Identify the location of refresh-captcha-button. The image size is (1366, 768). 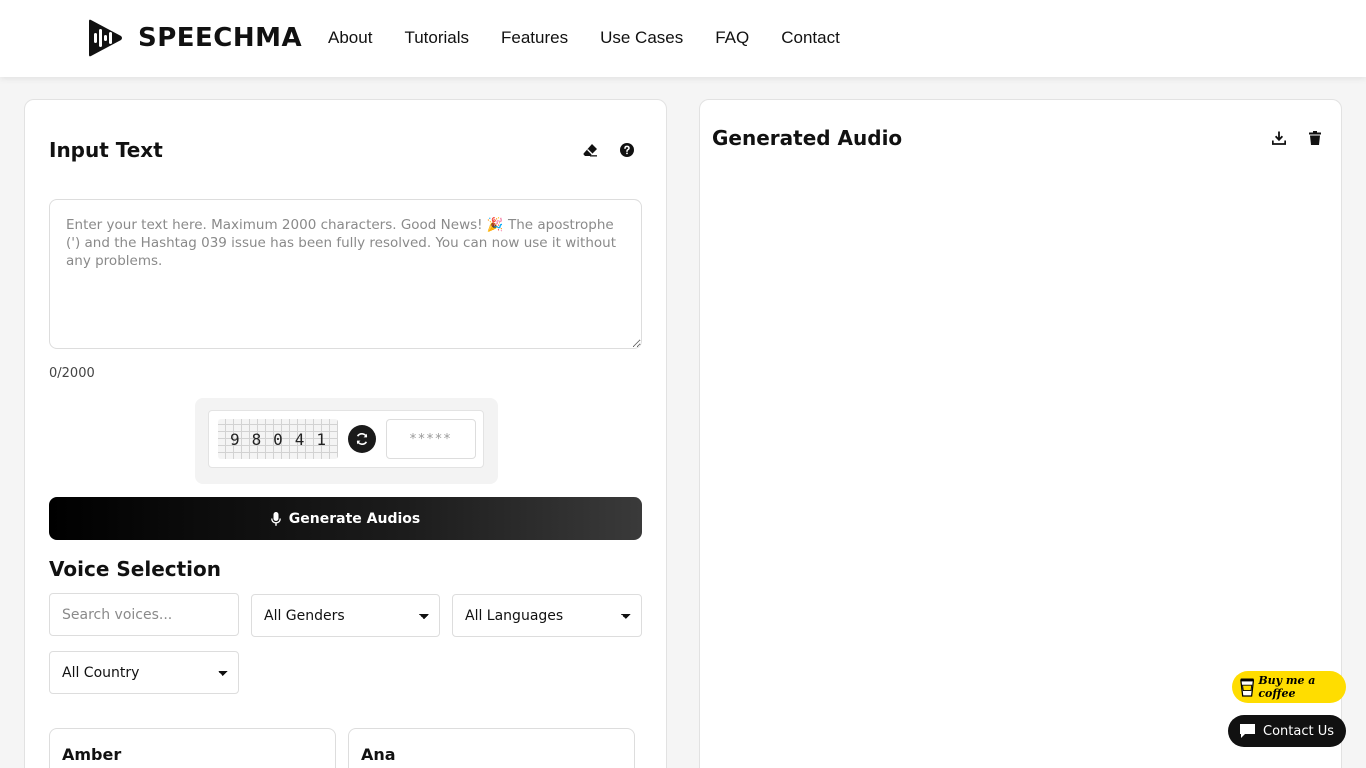
(362, 439).